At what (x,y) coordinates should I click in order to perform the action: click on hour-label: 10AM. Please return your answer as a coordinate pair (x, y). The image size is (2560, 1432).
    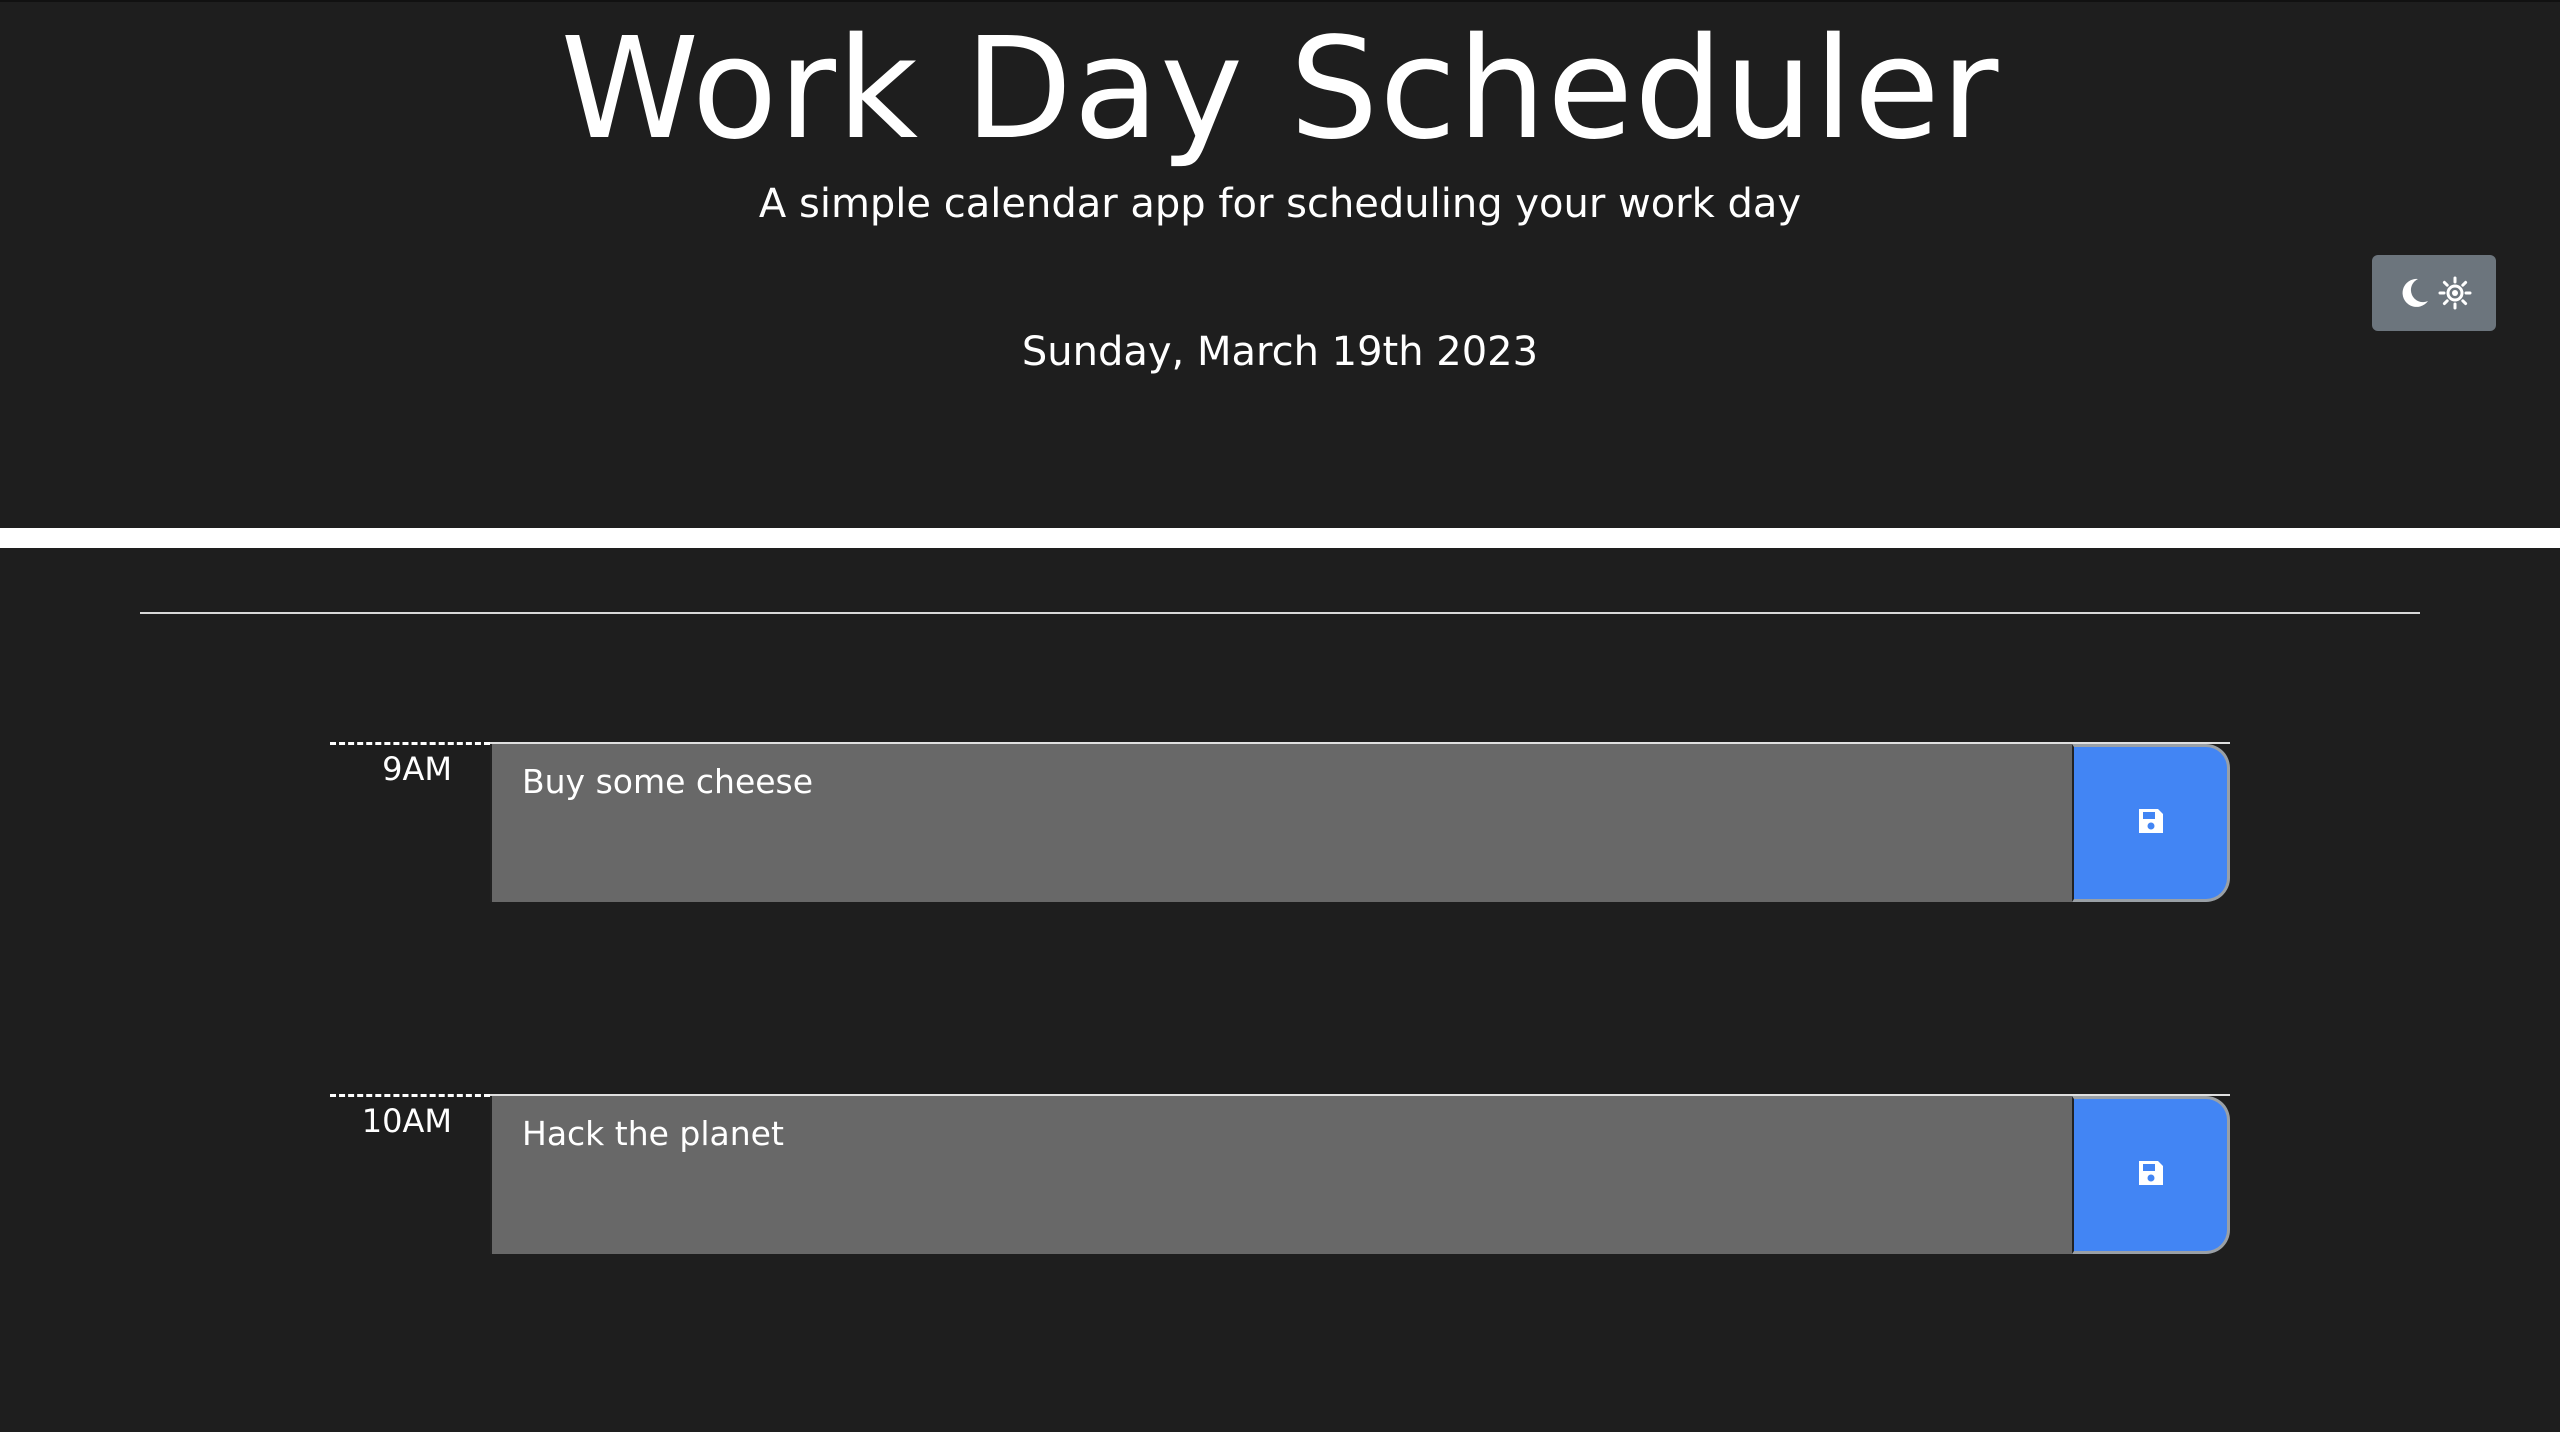
    Looking at the image, I should click on (410, 1175).